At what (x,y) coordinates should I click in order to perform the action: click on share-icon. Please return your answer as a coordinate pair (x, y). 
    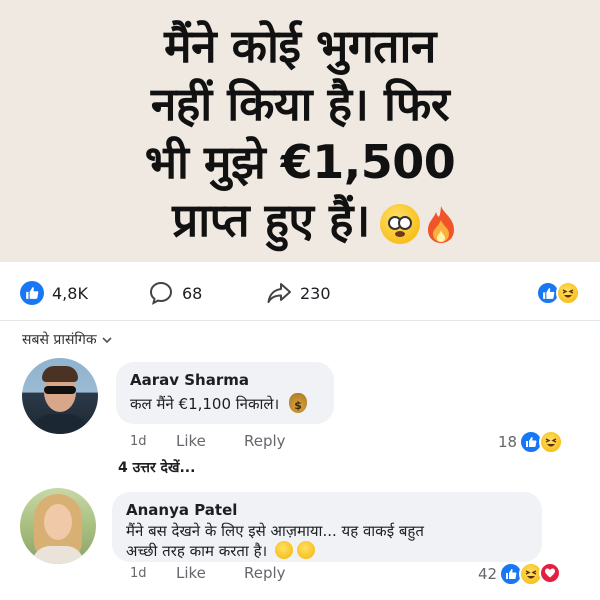
    Looking at the image, I should click on (279, 293).